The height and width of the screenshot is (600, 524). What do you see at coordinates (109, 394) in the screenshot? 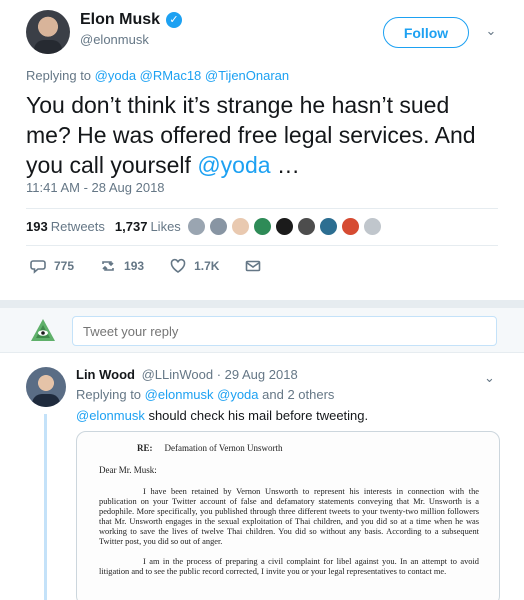
I see `replying-prefix: Replying to` at bounding box center [109, 394].